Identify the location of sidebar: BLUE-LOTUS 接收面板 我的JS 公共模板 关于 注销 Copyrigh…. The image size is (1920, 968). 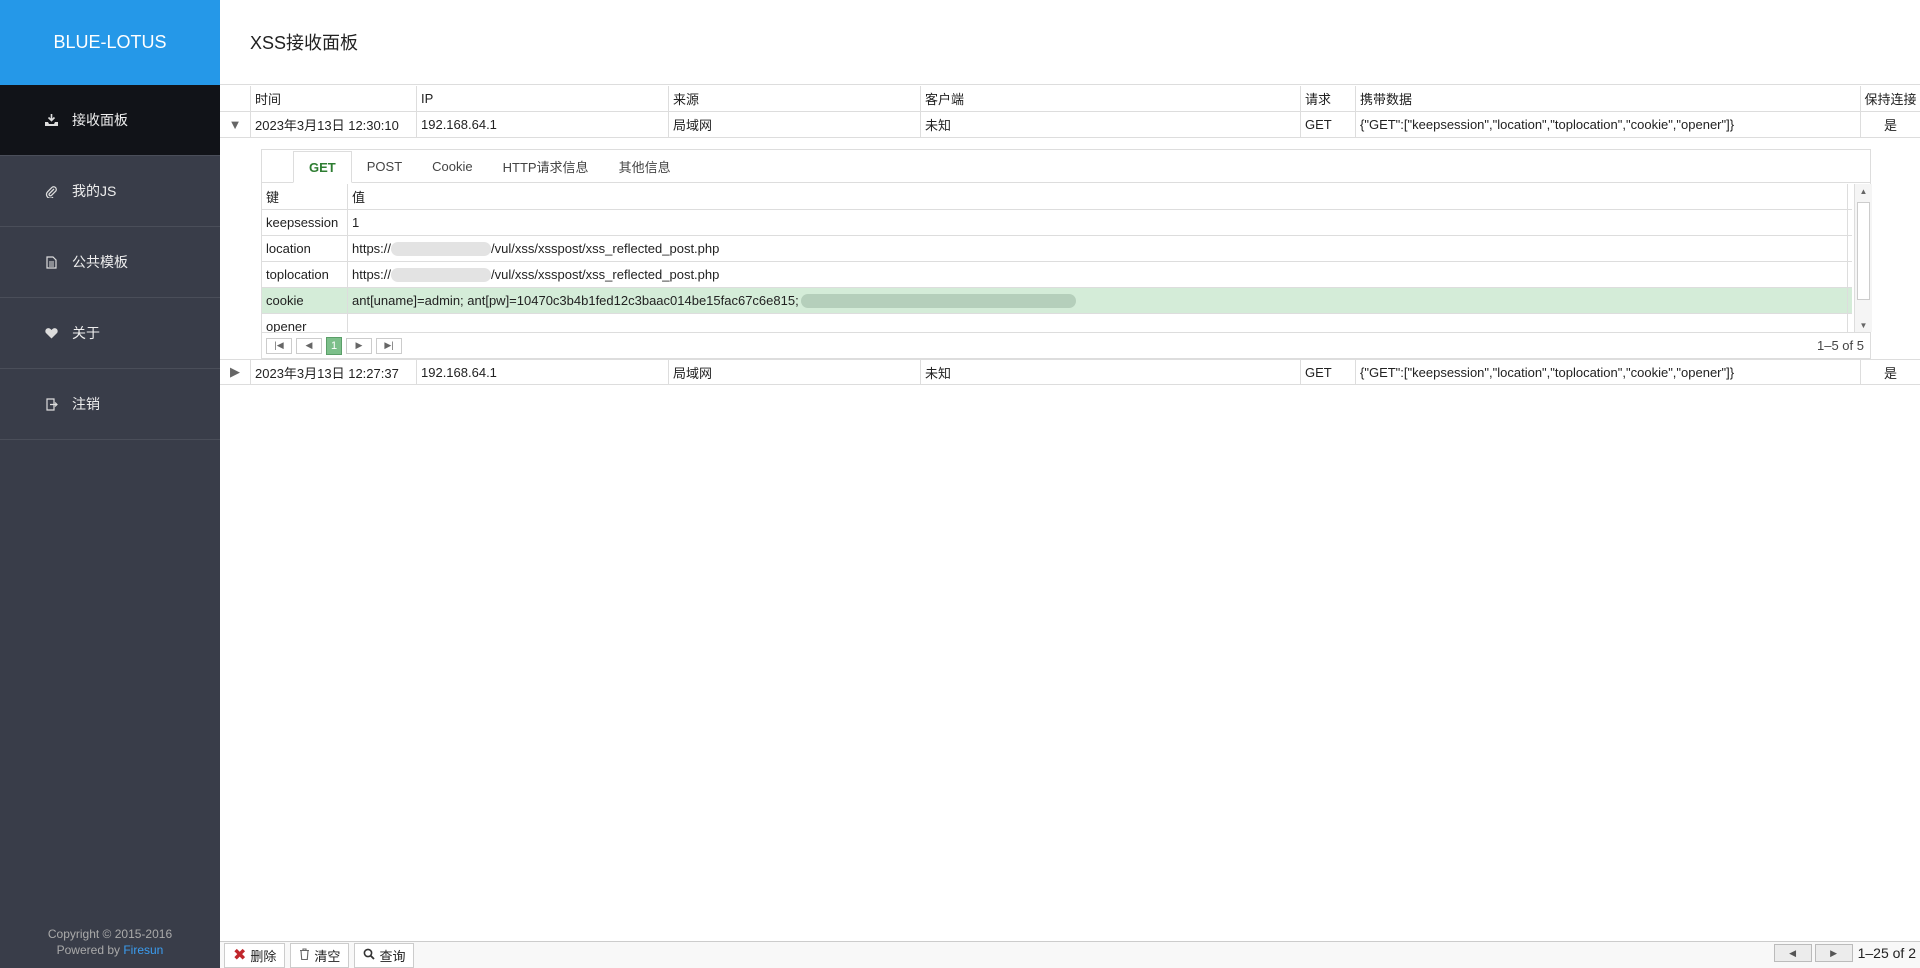
(110, 484).